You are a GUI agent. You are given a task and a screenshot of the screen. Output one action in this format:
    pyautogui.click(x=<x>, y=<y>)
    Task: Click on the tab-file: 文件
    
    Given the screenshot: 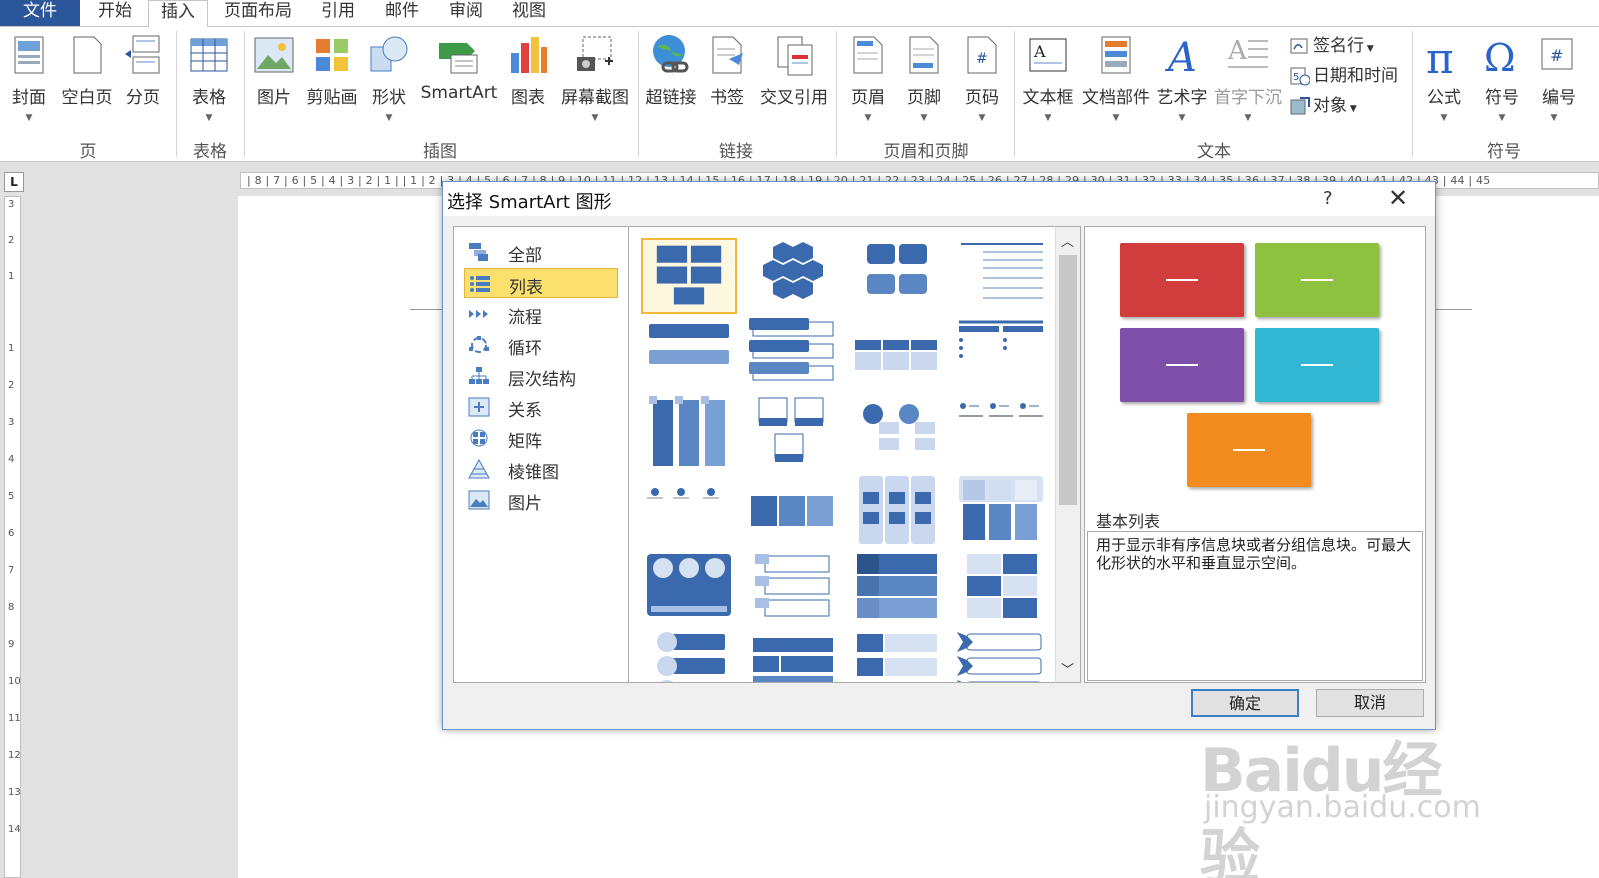 What is the action you would take?
    pyautogui.click(x=40, y=13)
    